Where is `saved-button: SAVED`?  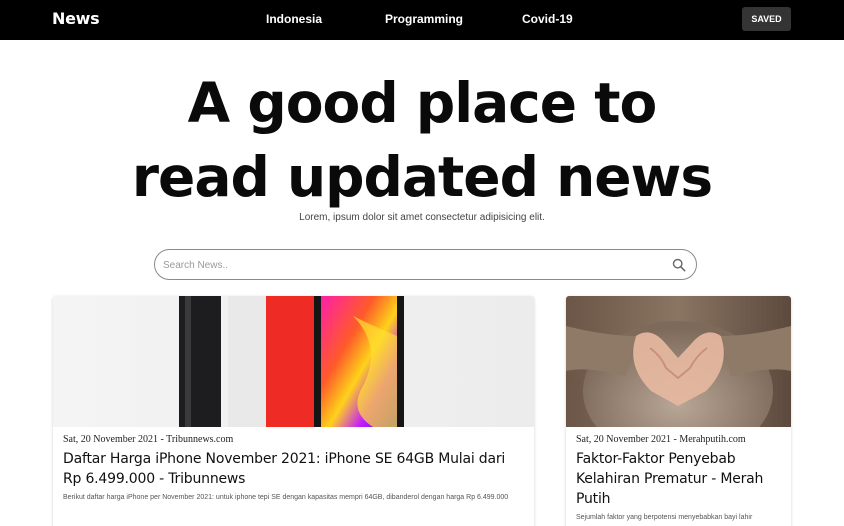
saved-button: SAVED is located at coordinates (766, 19).